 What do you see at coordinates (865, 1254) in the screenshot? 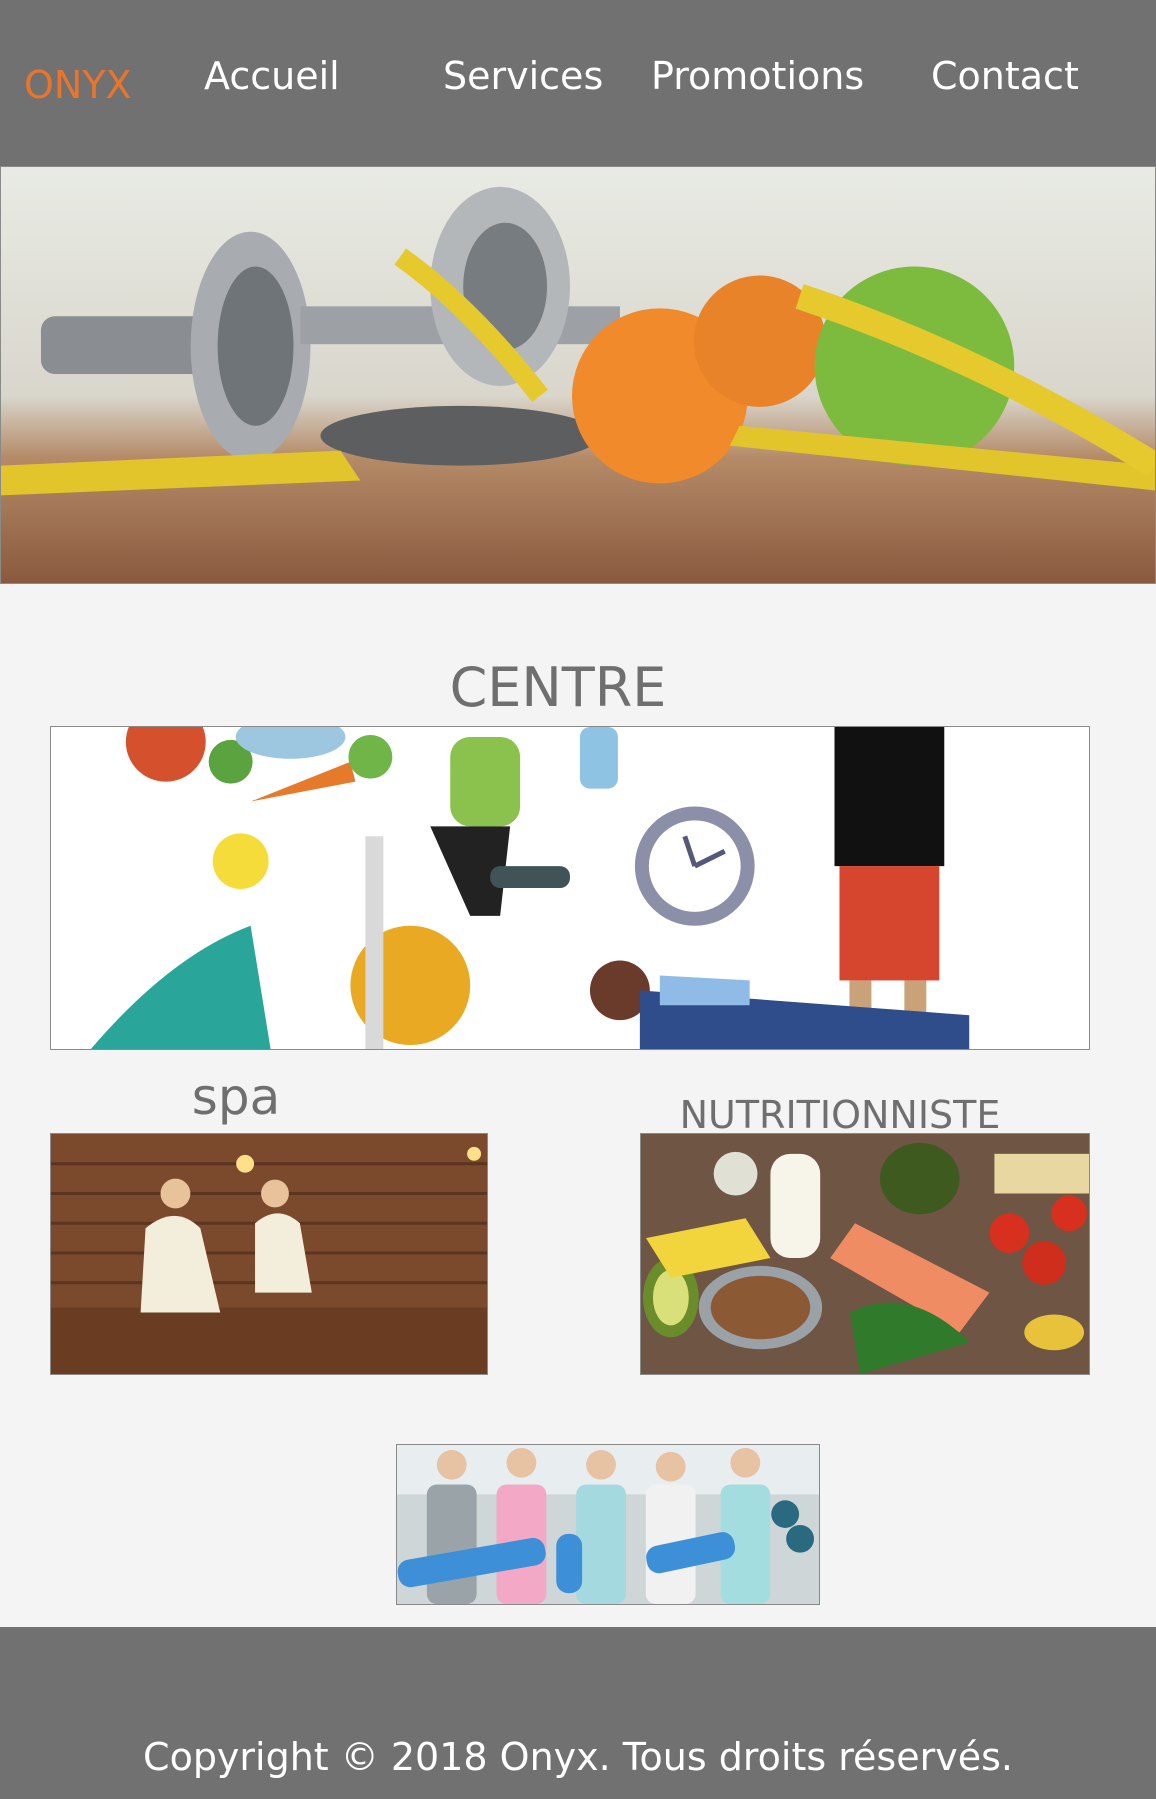
I see `nutrition-food-image` at bounding box center [865, 1254].